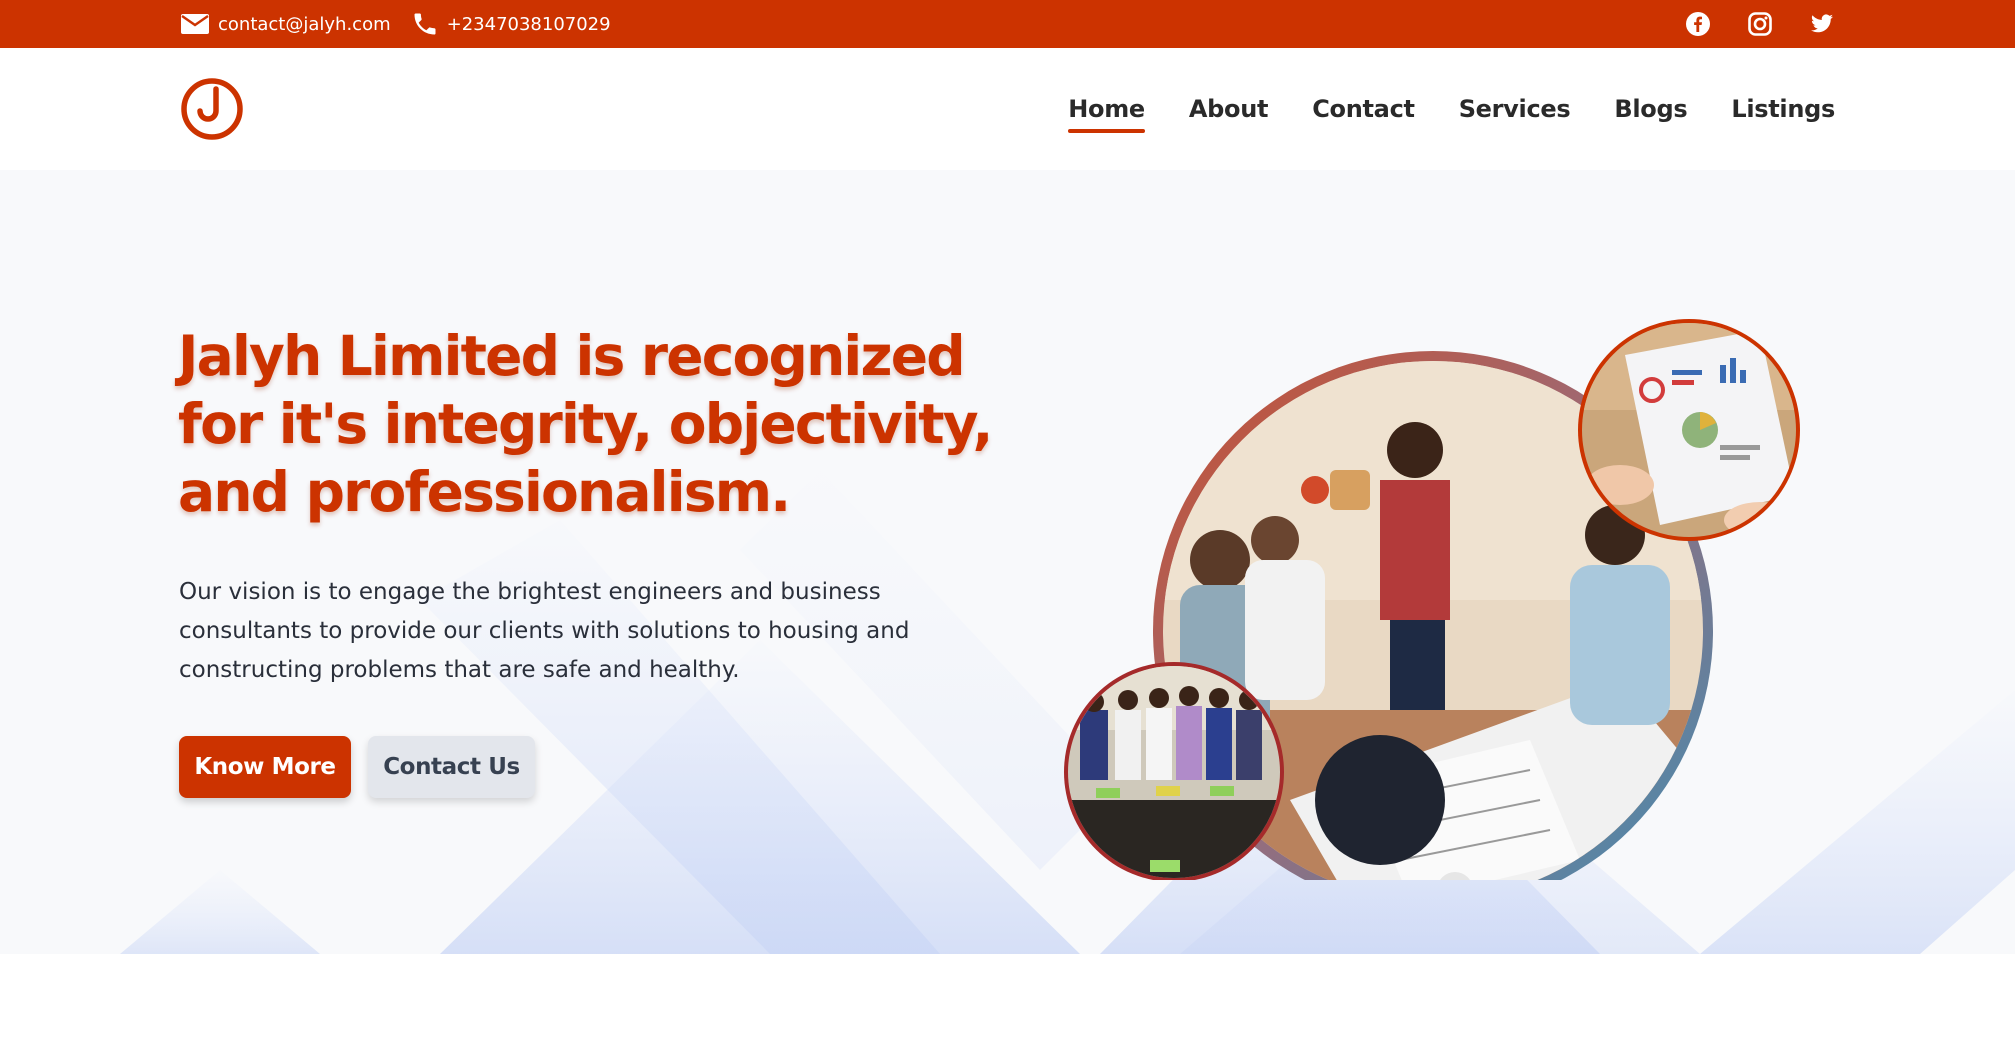 Image resolution: width=2015 pixels, height=1044 pixels. I want to click on contact-info: contact@jalyh.com +2347038107029, so click(405, 24).